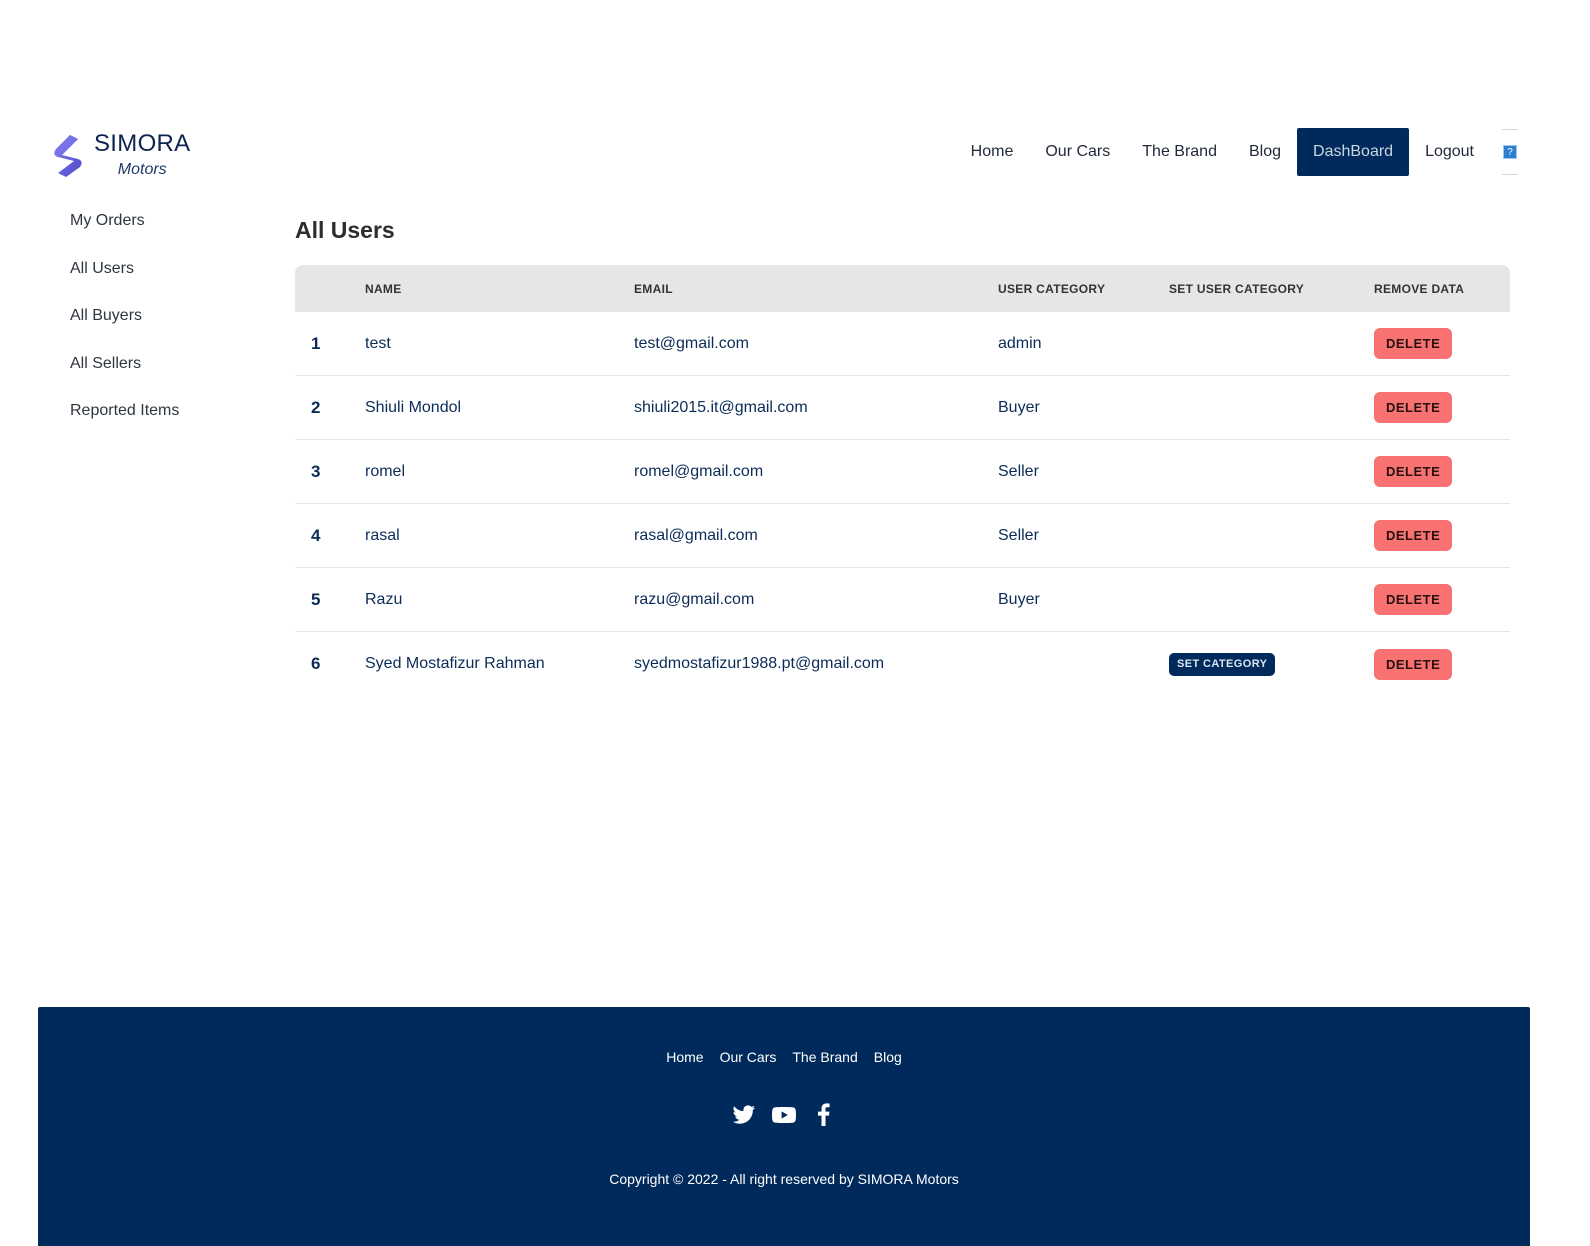  What do you see at coordinates (748, 1057) in the screenshot?
I see `footer-link-our-cars: Our Cars` at bounding box center [748, 1057].